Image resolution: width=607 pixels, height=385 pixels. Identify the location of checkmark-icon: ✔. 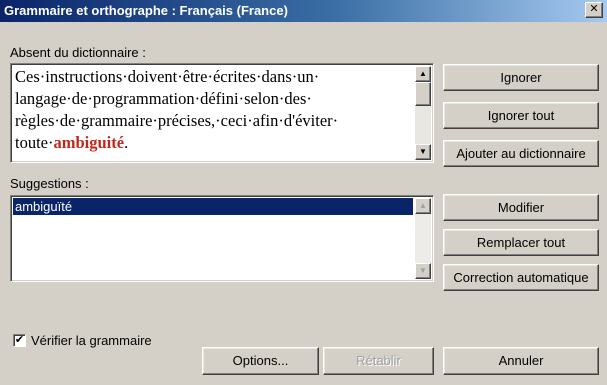
(19, 340).